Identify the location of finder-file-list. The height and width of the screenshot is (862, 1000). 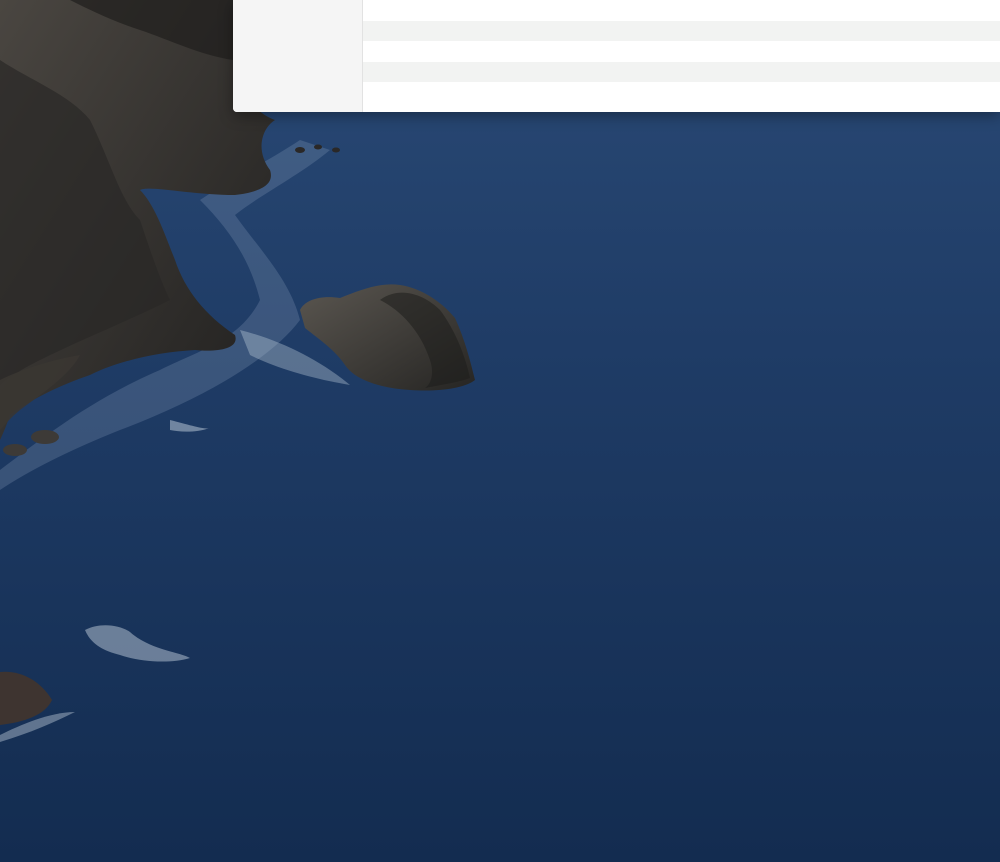
(681, 56).